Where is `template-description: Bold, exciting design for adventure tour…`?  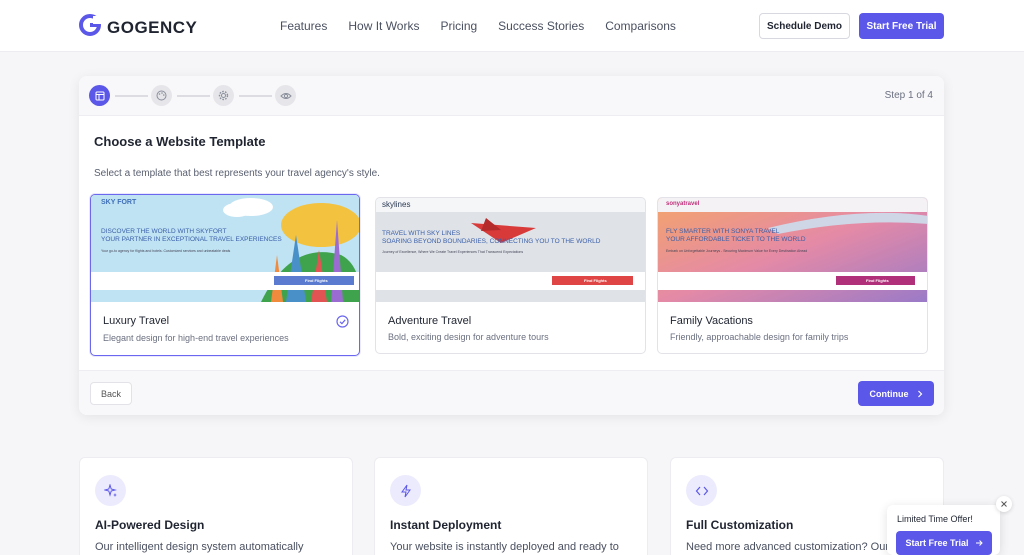 template-description: Bold, exciting design for adventure tour… is located at coordinates (468, 337).